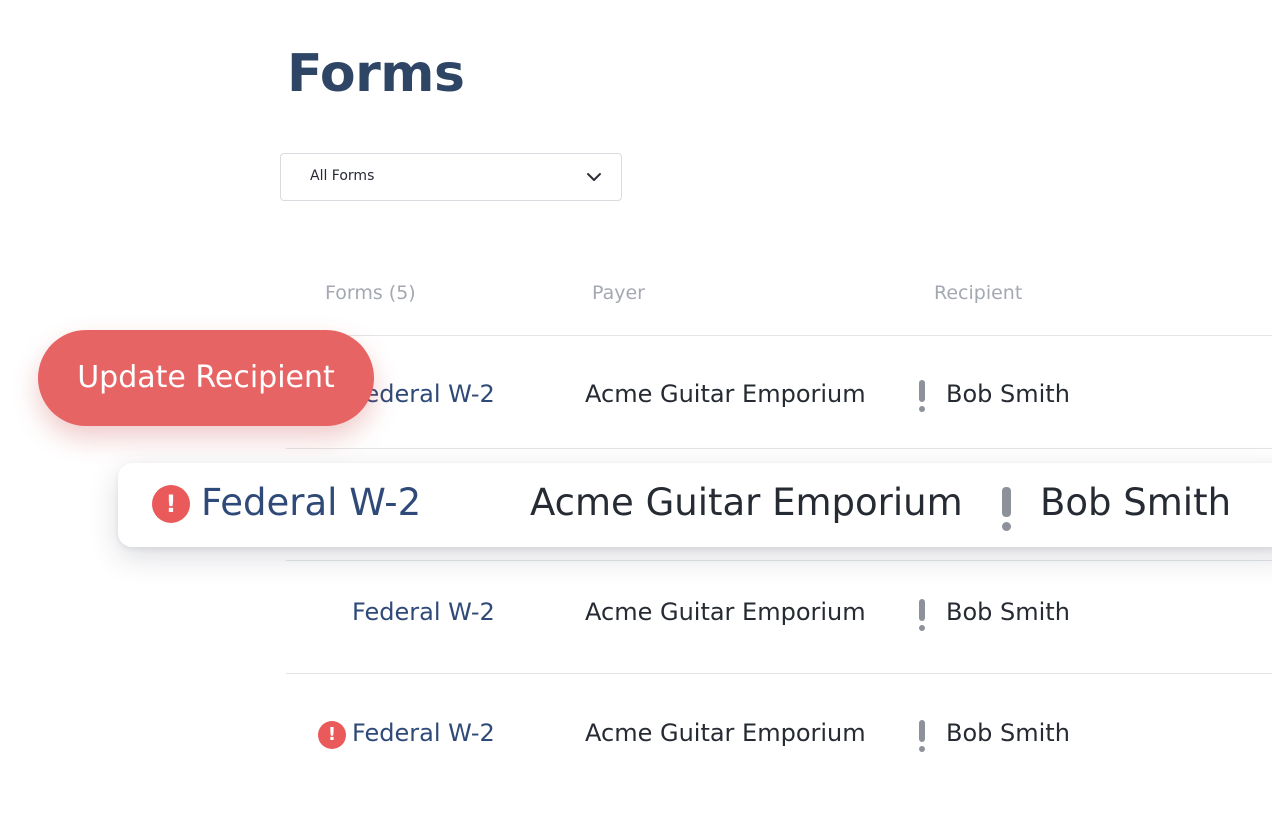 The height and width of the screenshot is (838, 1272). Describe the element at coordinates (594, 177) in the screenshot. I see `chevron-down-icon` at that location.